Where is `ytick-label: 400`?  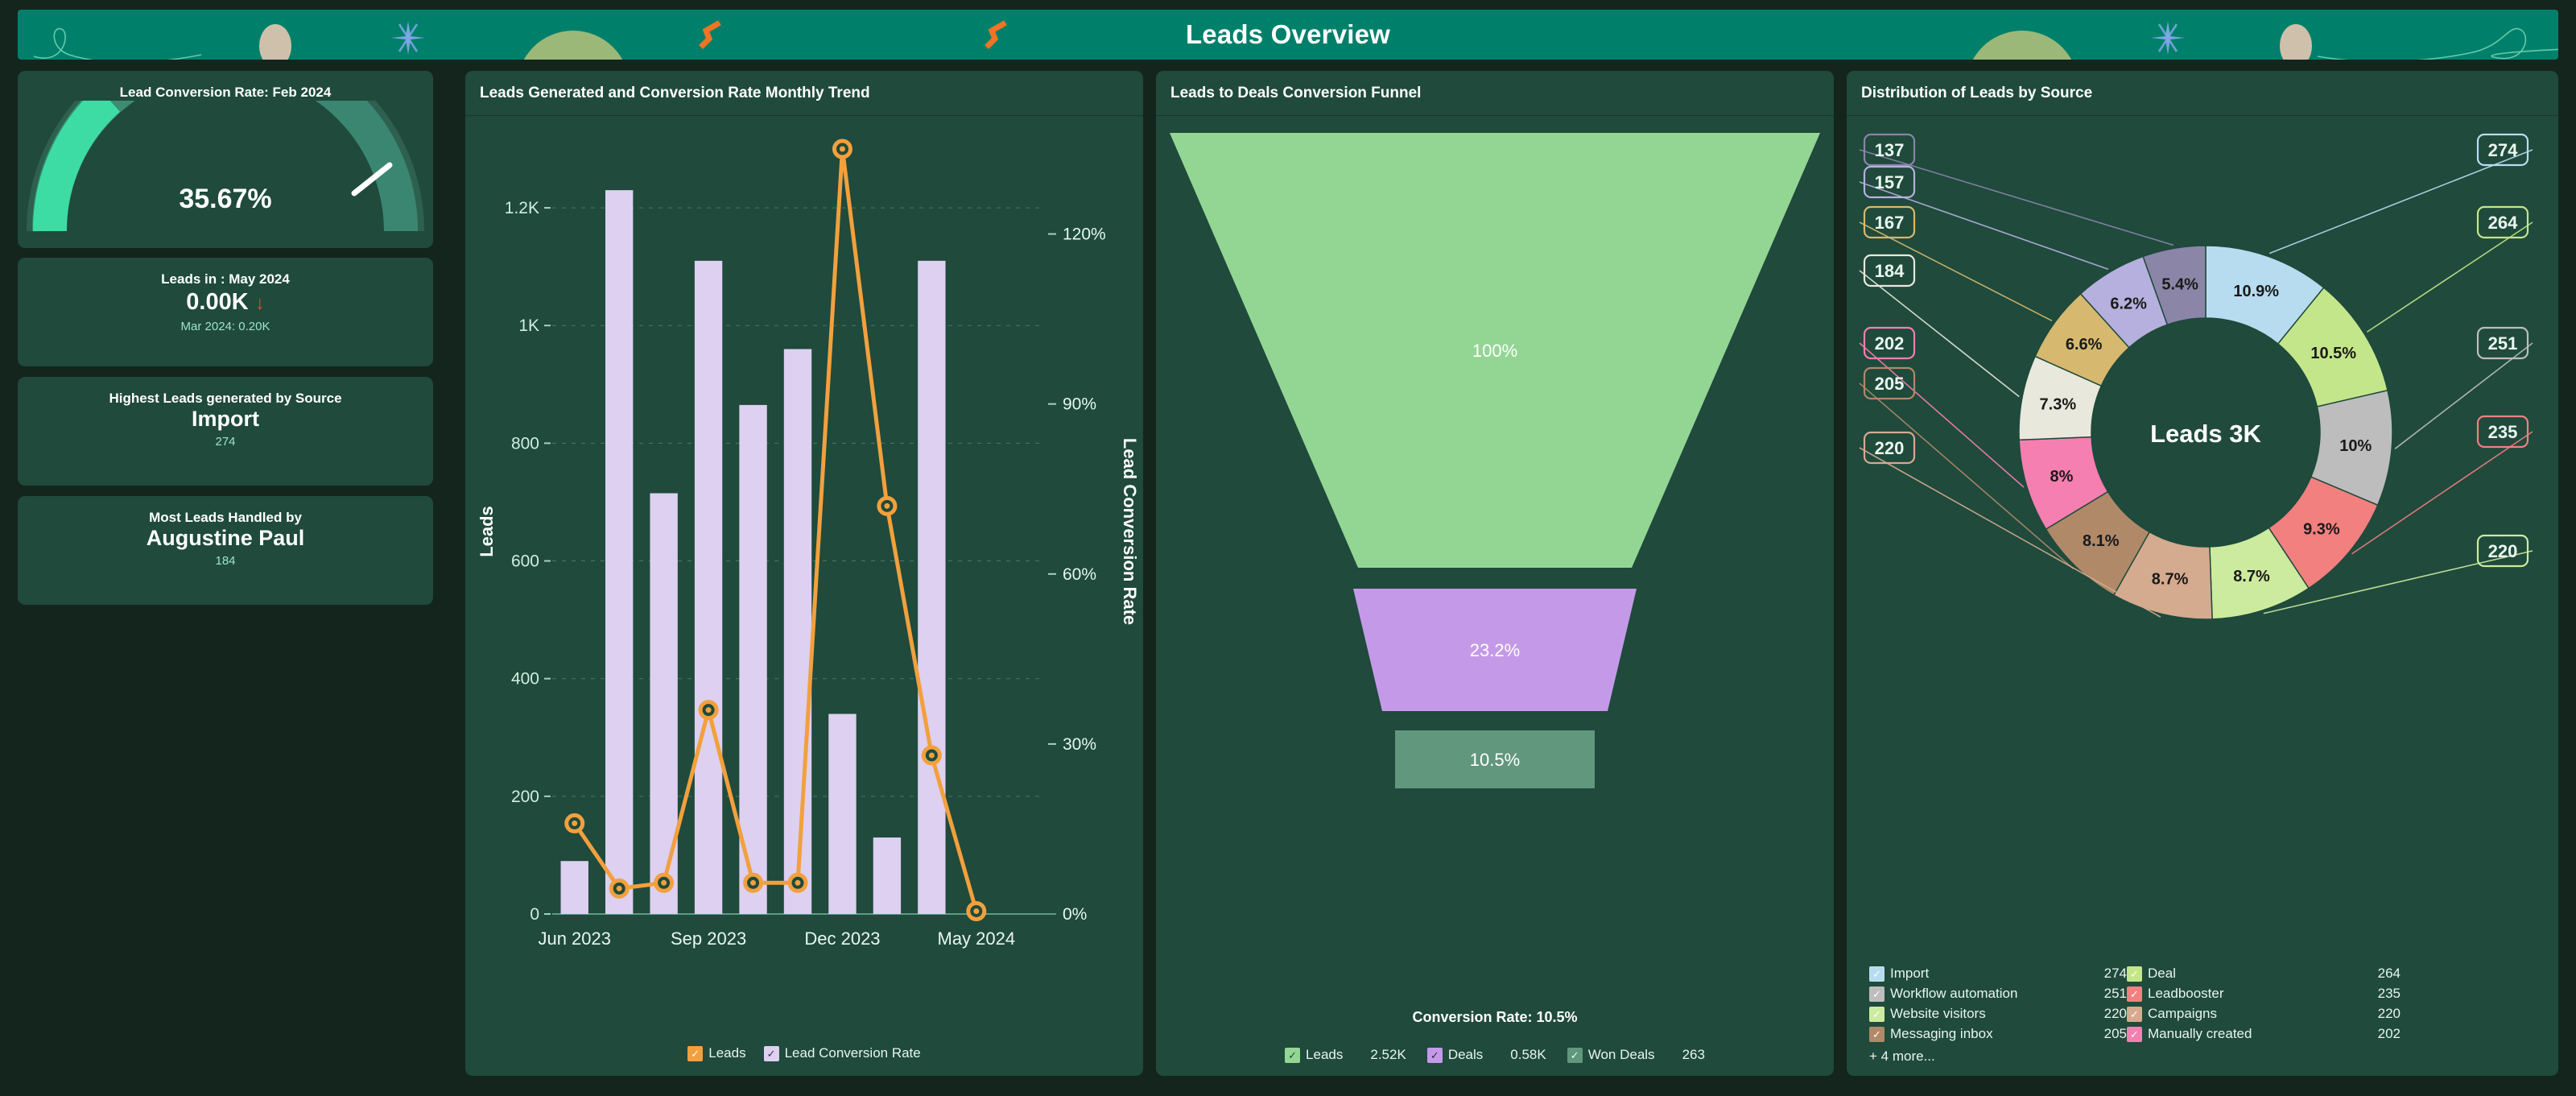
ytick-label: 400 is located at coordinates (525, 679).